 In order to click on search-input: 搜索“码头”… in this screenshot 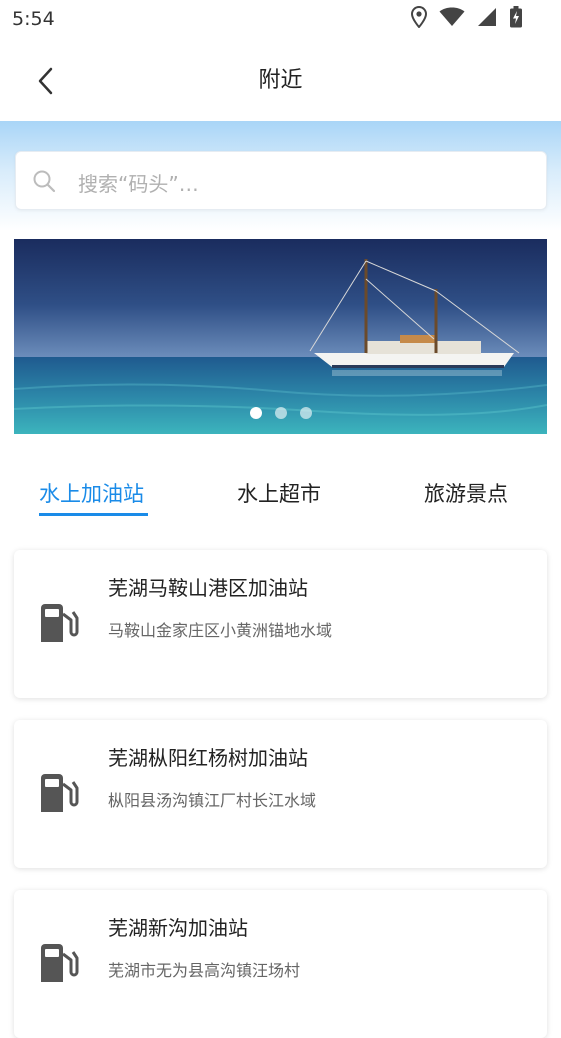, I will do `click(281, 180)`.